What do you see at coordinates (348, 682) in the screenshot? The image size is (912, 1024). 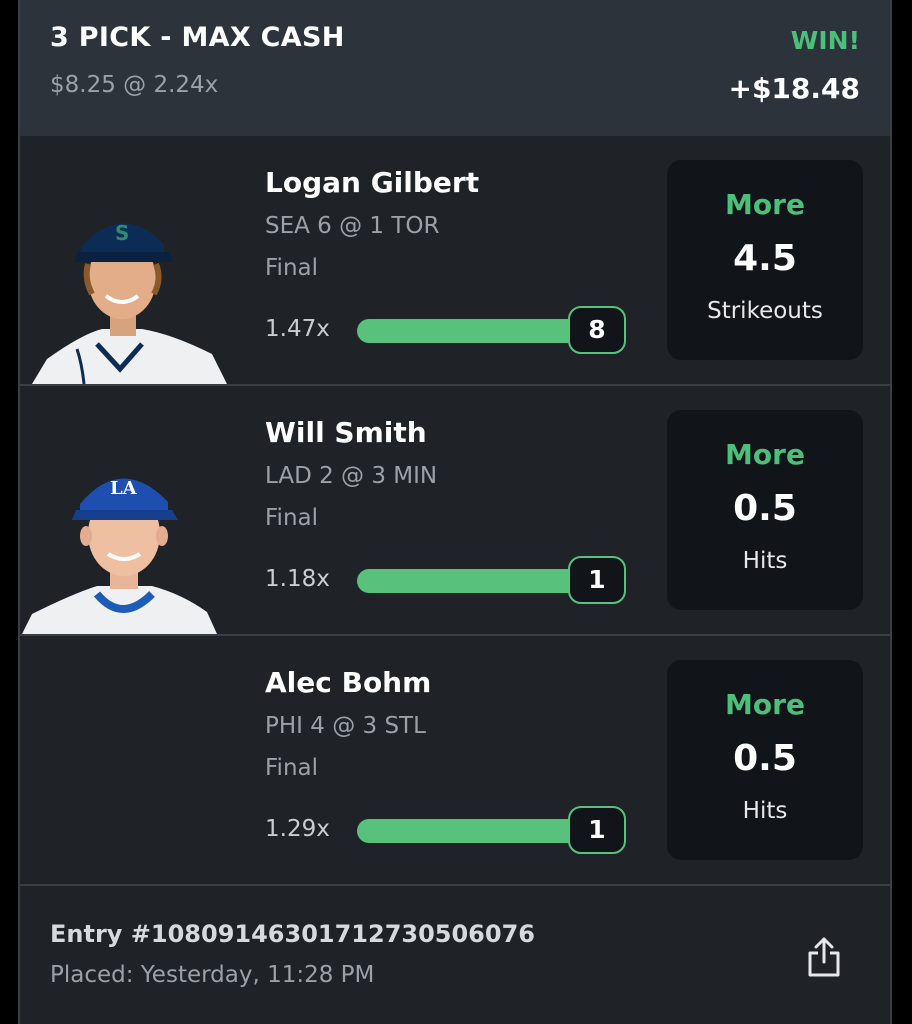 I see `player-name: Alec Bohm` at bounding box center [348, 682].